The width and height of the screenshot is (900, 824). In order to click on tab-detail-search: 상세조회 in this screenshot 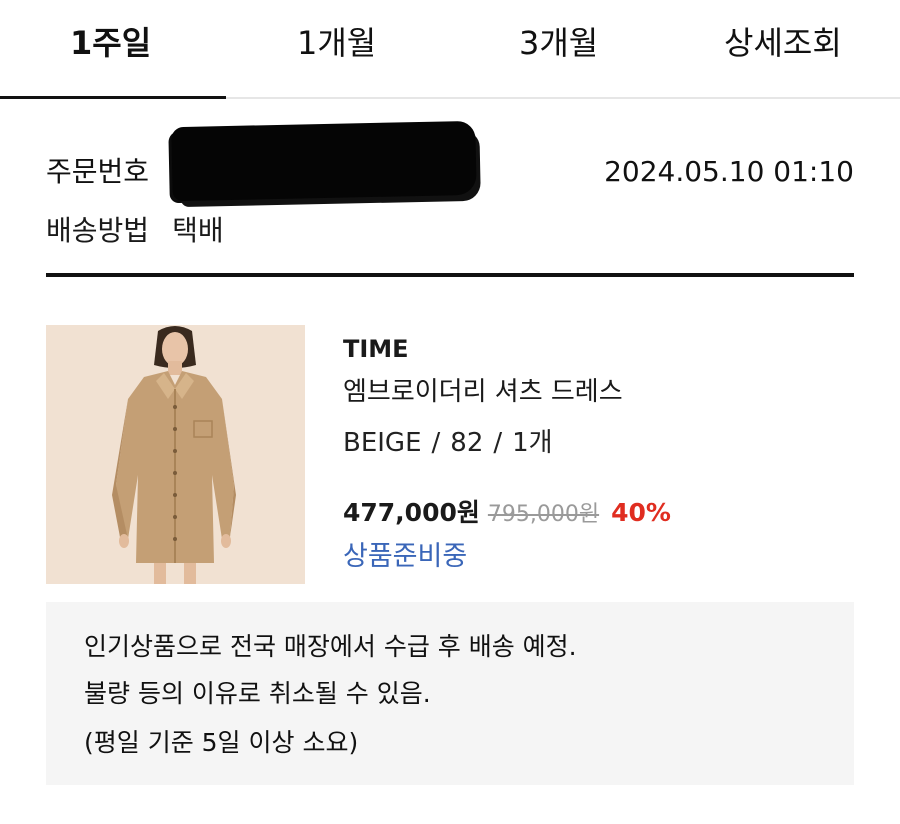, I will do `click(783, 43)`.